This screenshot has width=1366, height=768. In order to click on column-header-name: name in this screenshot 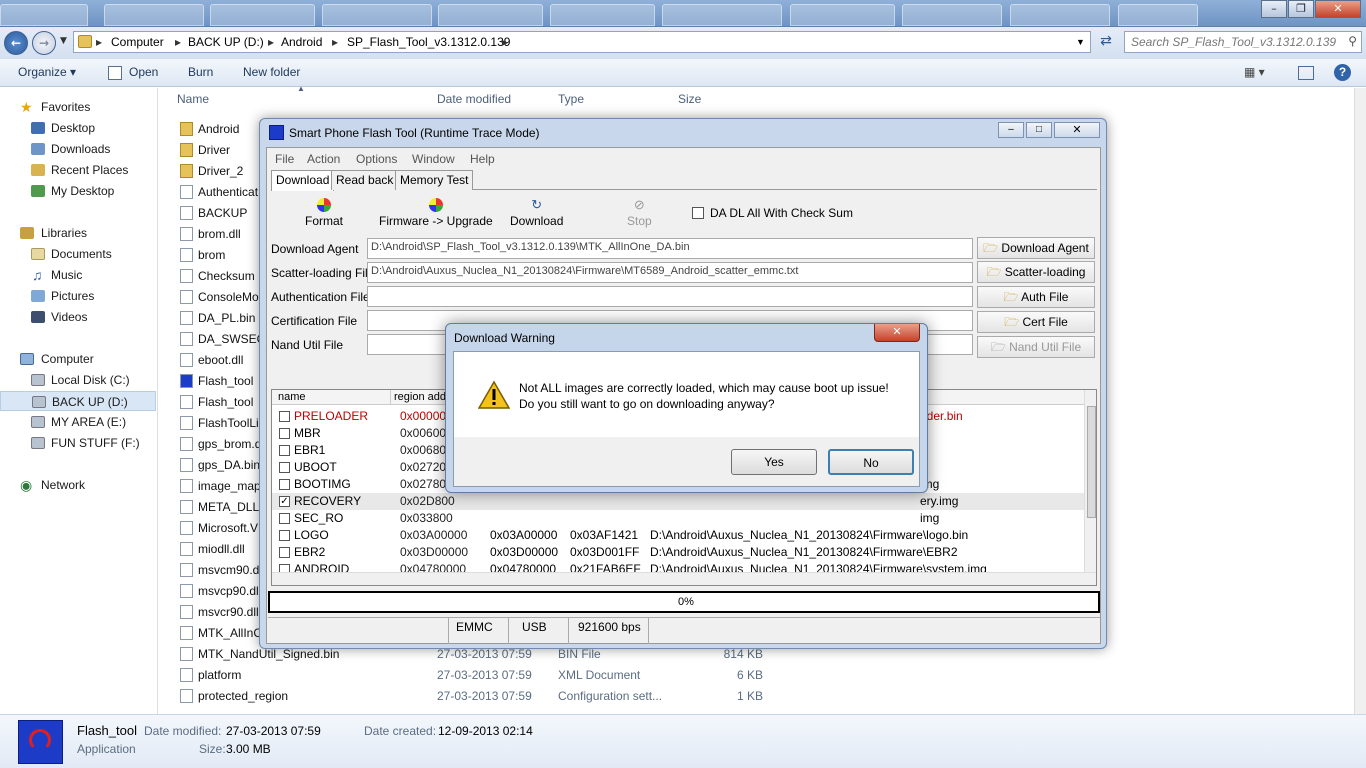, I will do `click(292, 397)`.